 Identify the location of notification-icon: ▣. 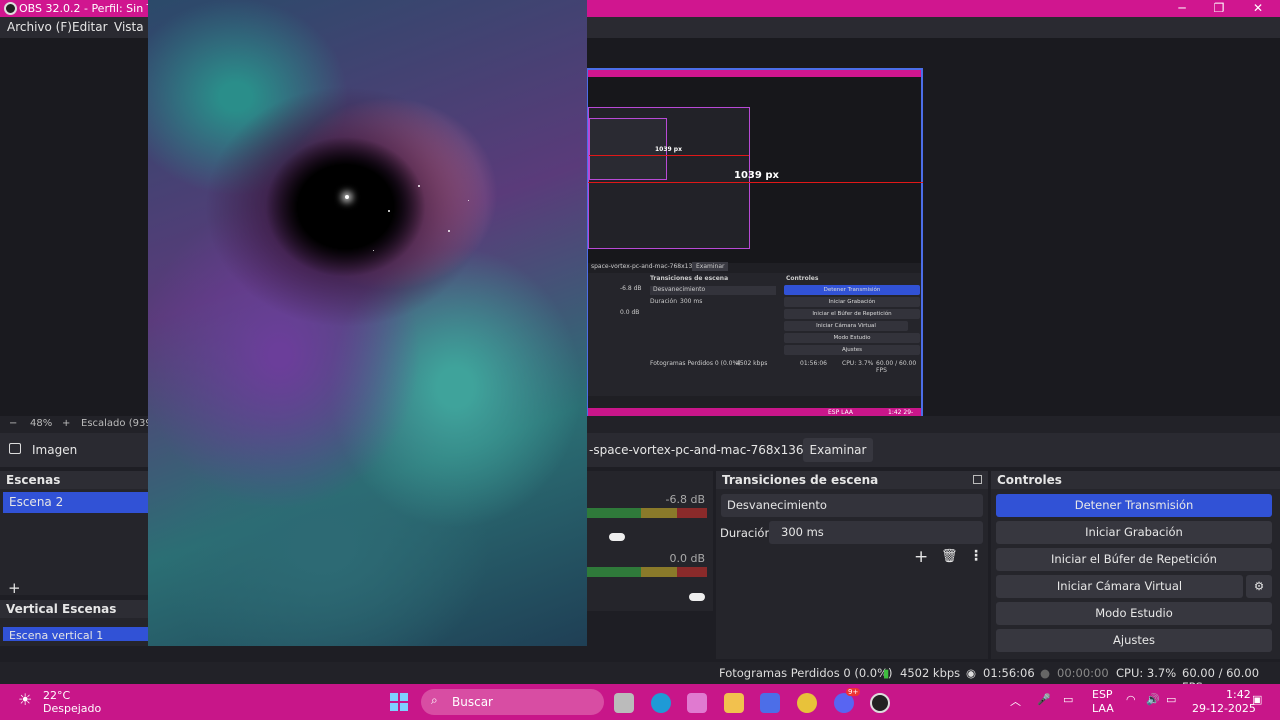
(1257, 699).